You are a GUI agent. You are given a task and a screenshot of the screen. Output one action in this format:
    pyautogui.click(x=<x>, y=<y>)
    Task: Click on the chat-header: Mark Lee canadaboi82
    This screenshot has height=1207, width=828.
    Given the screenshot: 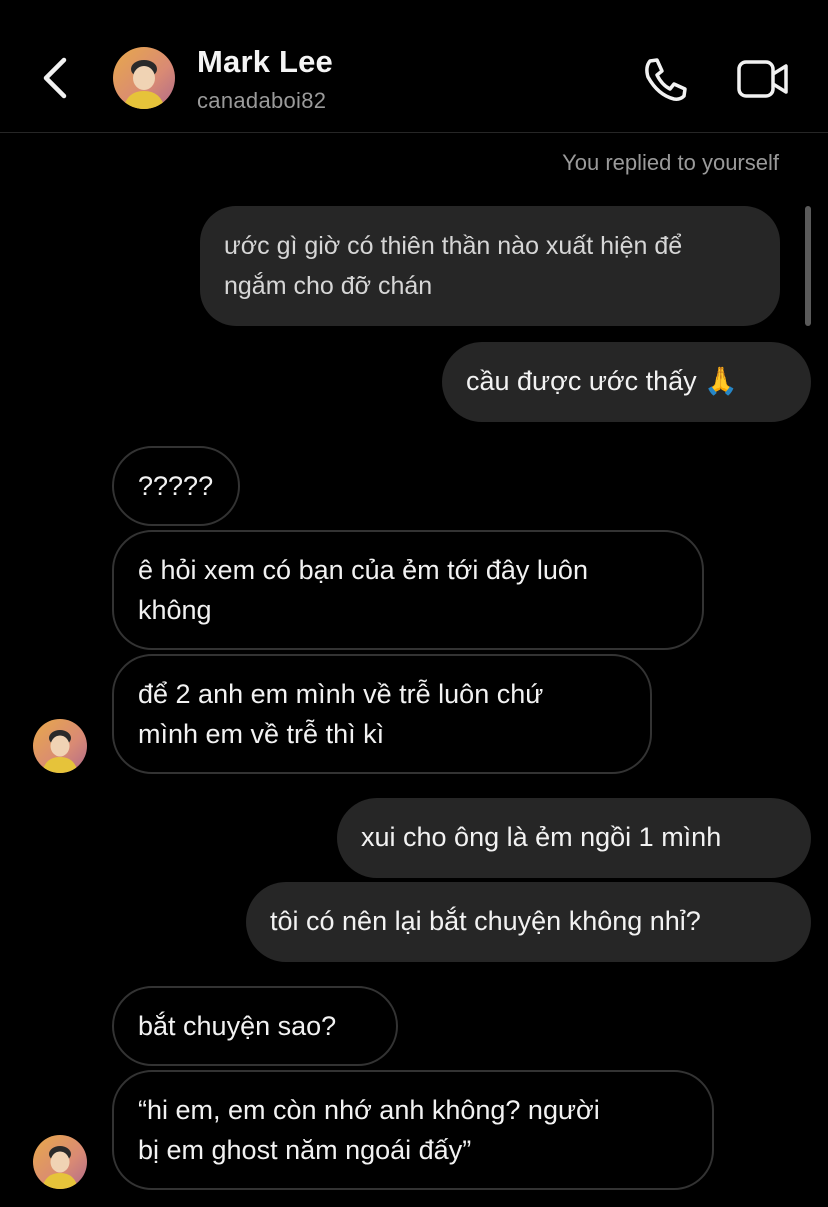 What is the action you would take?
    pyautogui.click(x=414, y=66)
    